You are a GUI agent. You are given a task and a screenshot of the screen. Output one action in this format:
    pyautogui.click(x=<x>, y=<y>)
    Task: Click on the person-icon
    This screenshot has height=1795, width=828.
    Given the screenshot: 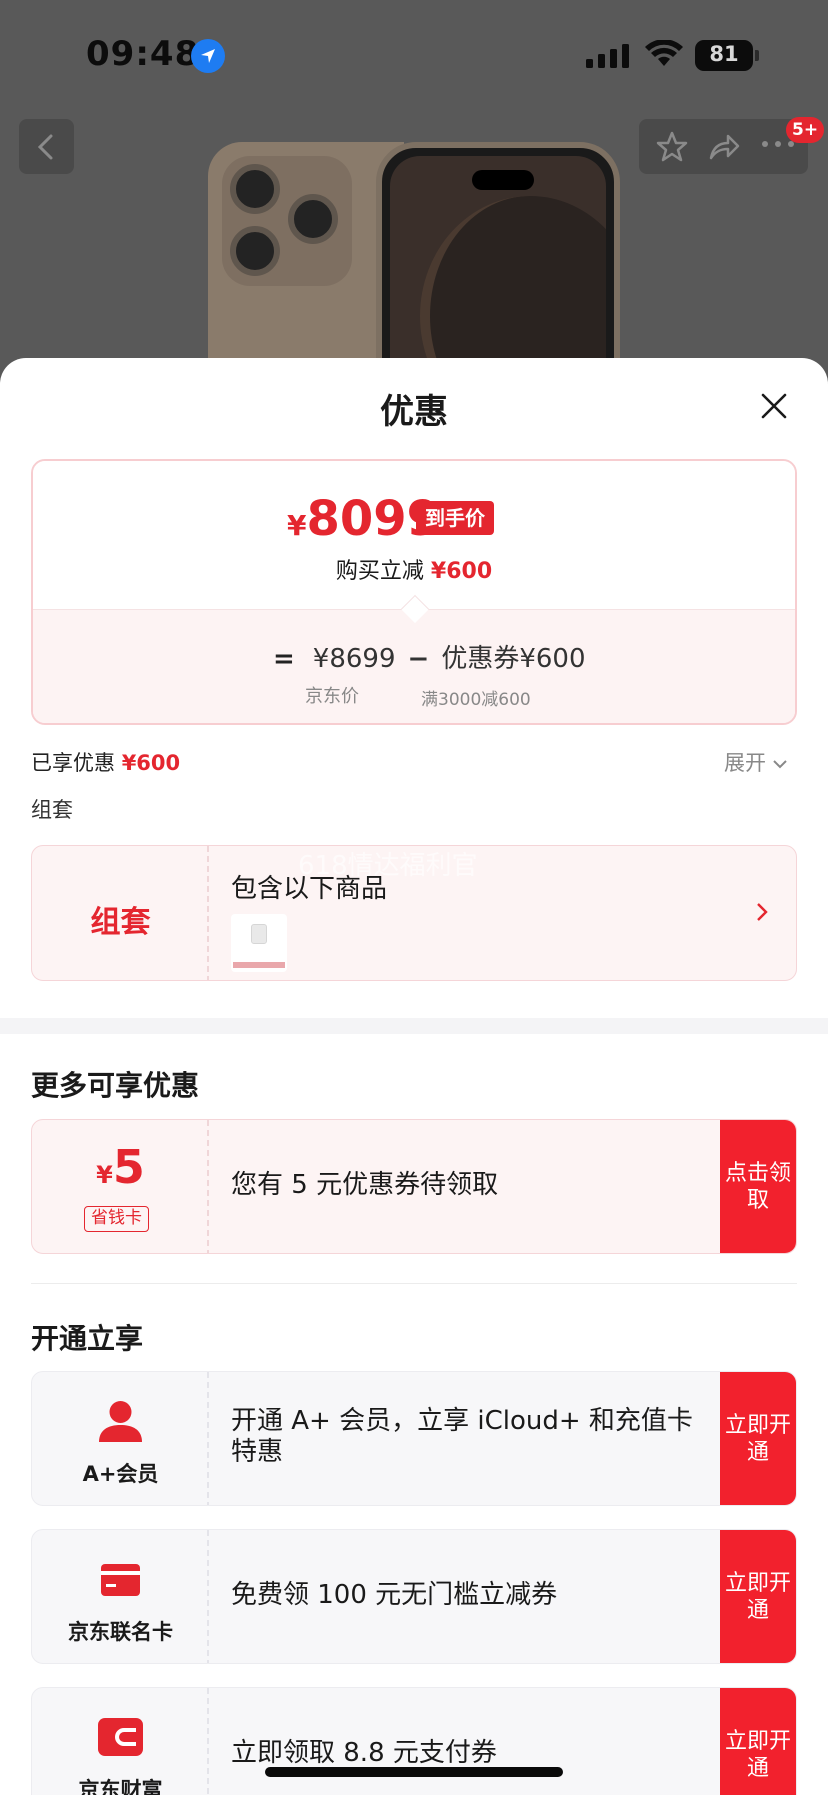 What is the action you would take?
    pyautogui.click(x=120, y=1421)
    